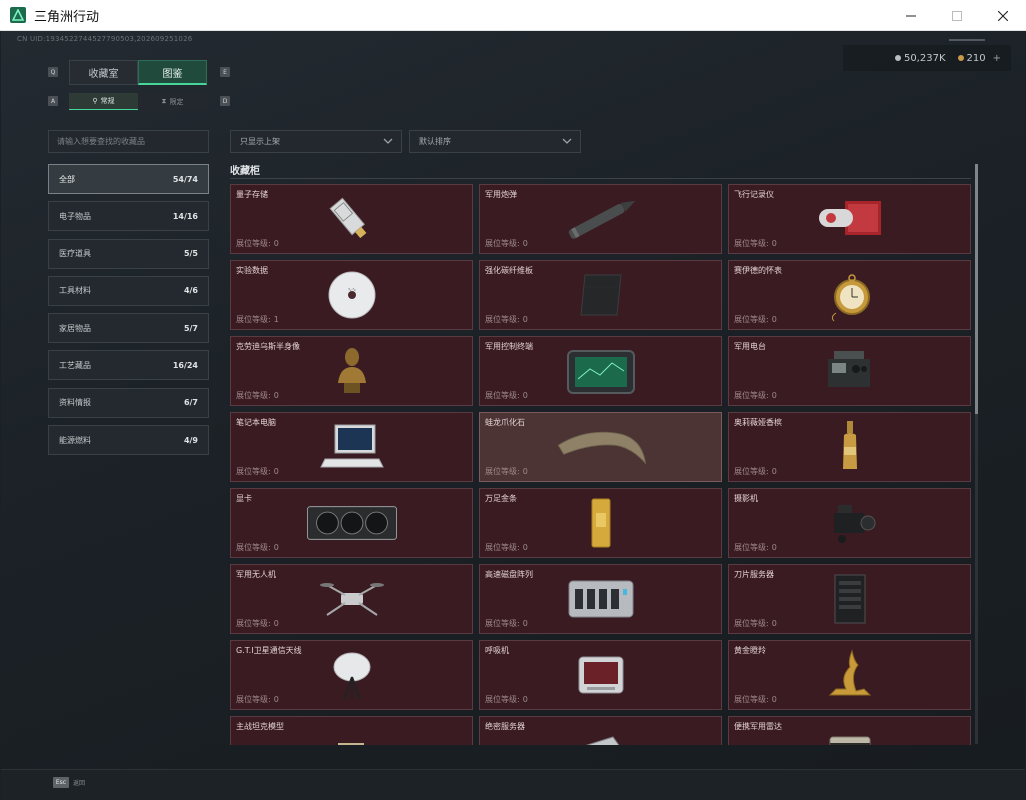 Image resolution: width=1026 pixels, height=800 pixels. What do you see at coordinates (351, 219) in the screenshot?
I see `collection-card: 量子存储 展位等级: 0` at bounding box center [351, 219].